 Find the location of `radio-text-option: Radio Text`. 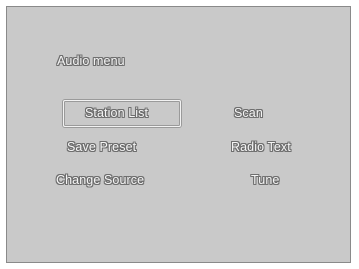

radio-text-option: Radio Text is located at coordinates (261, 147).